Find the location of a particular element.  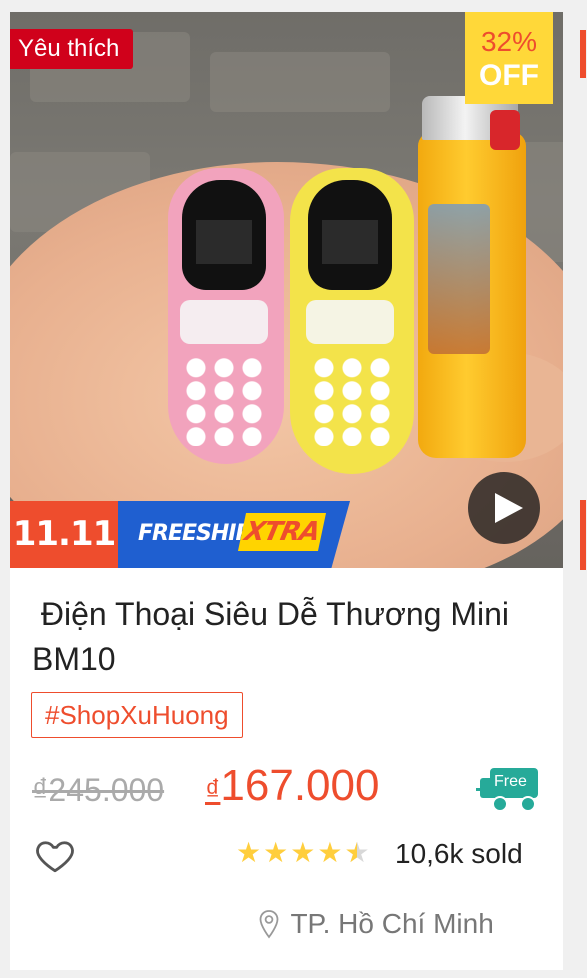

lighter-image is located at coordinates (472, 277).